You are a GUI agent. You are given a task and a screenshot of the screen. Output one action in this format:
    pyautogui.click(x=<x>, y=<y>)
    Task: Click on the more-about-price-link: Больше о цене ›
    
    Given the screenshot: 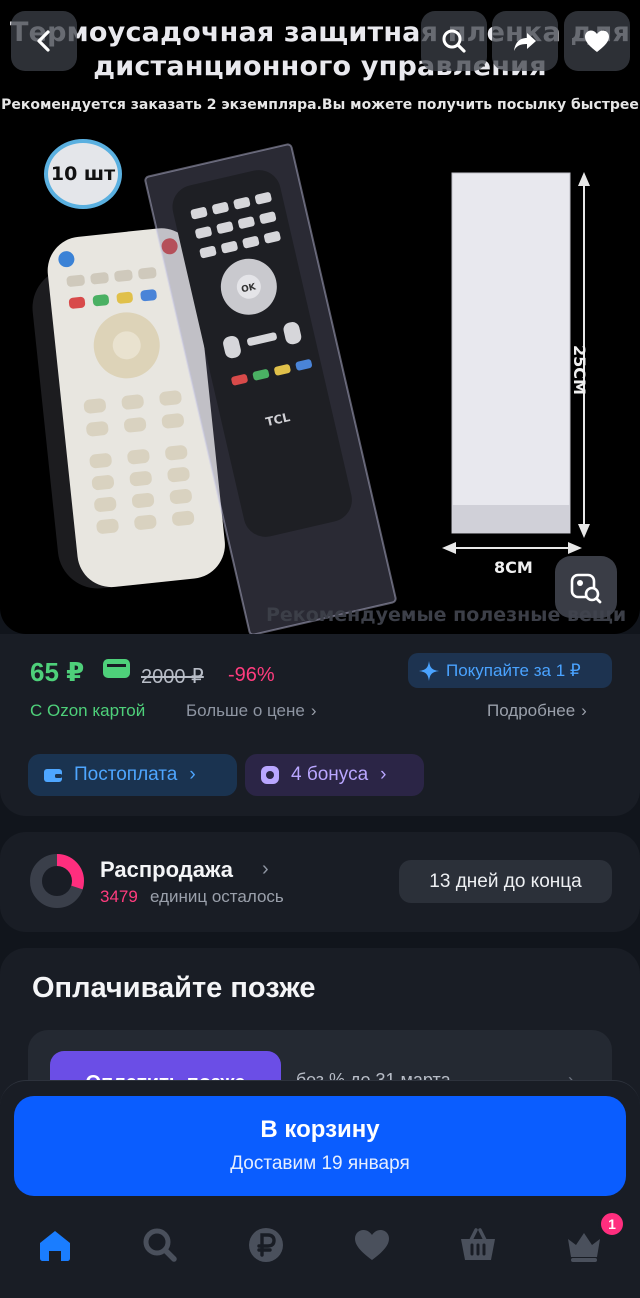 What is the action you would take?
    pyautogui.click(x=251, y=711)
    